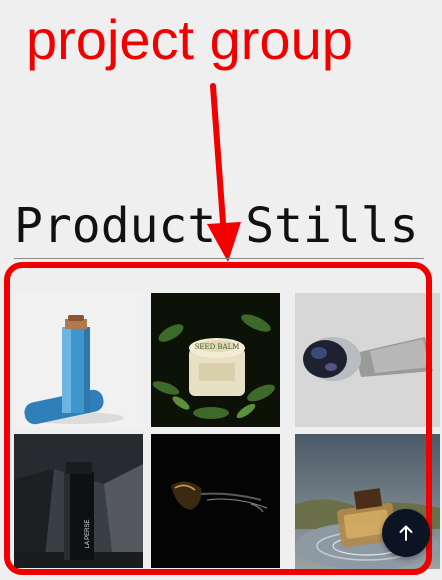 Image resolution: width=442 pixels, height=580 pixels. Describe the element at coordinates (219, 258) in the screenshot. I see `section-divider` at that location.